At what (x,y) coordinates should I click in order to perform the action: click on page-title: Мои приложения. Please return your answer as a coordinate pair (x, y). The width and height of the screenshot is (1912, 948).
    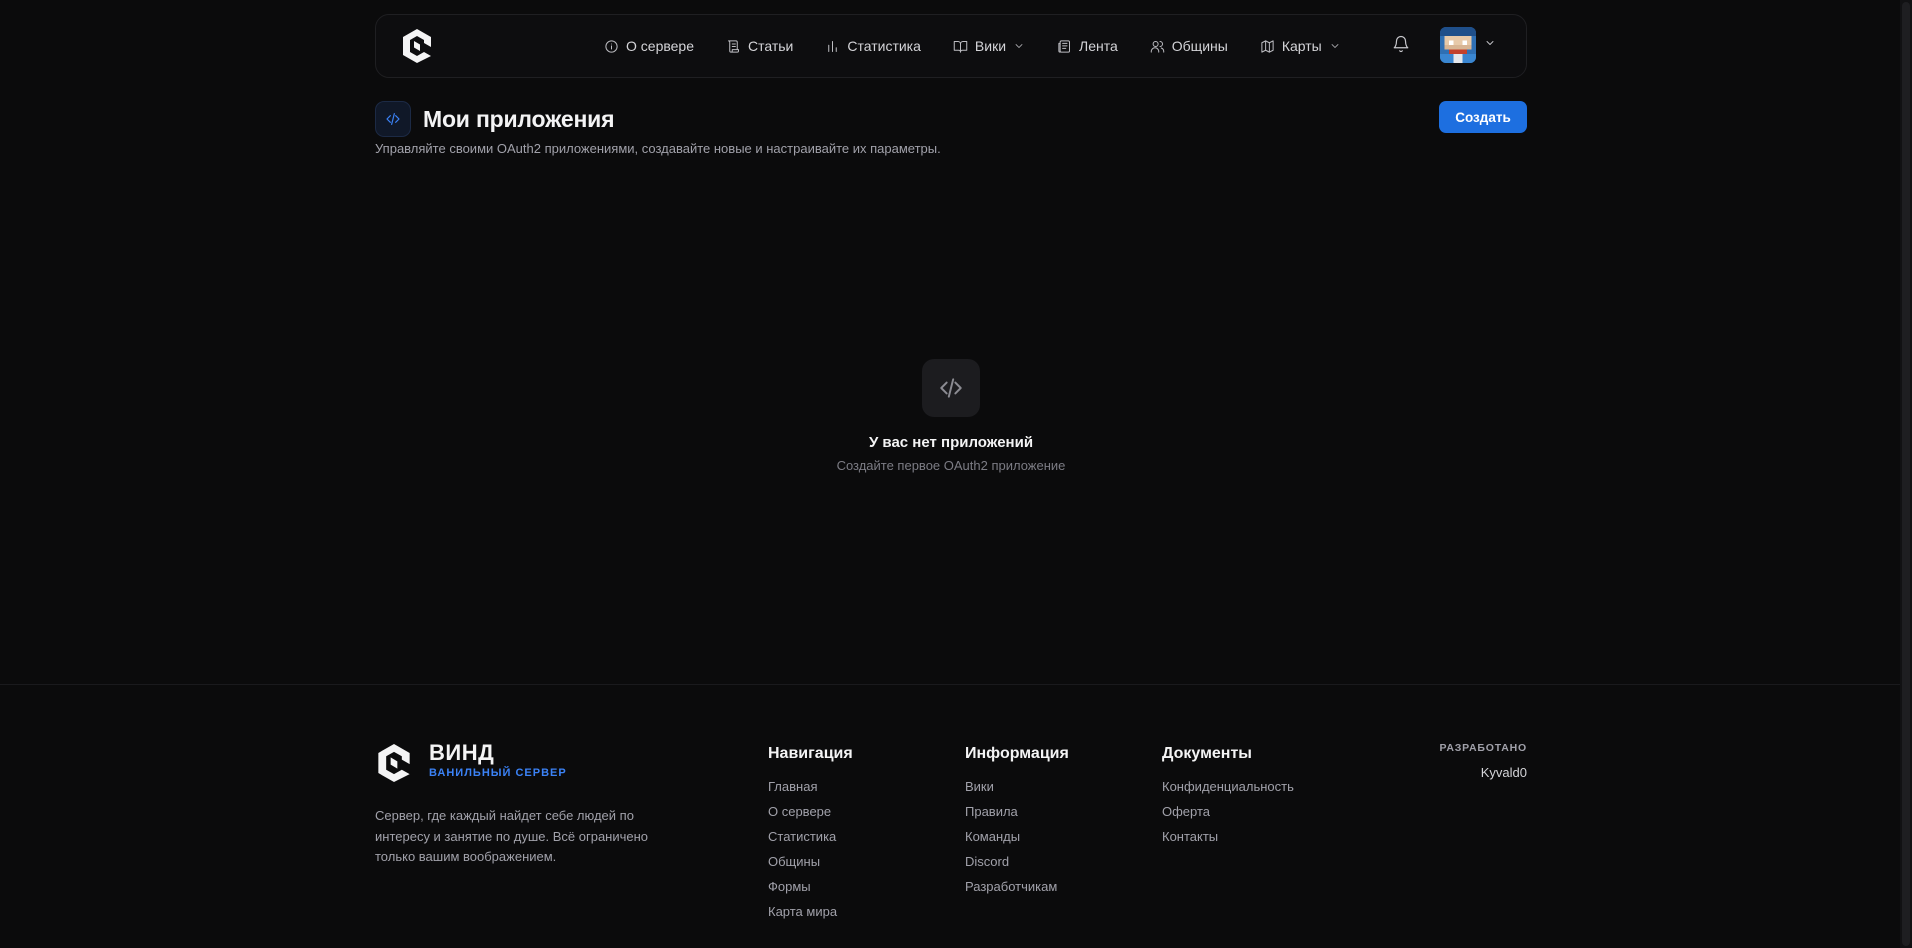
    Looking at the image, I should click on (519, 118).